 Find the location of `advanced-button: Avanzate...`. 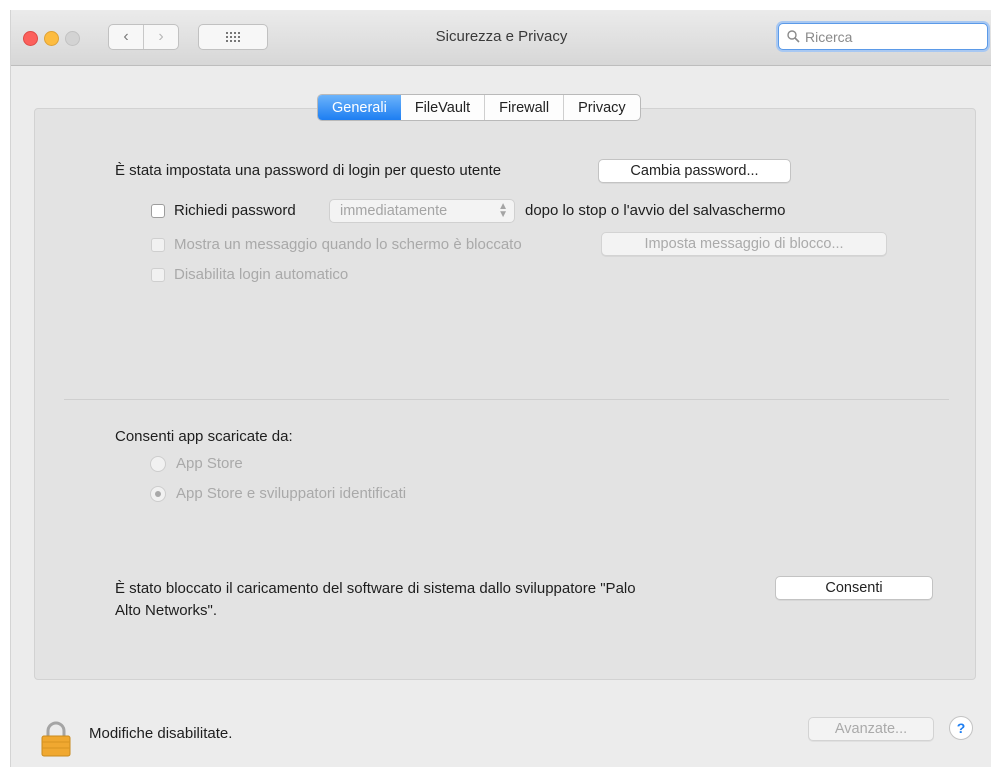

advanced-button: Avanzate... is located at coordinates (871, 729).